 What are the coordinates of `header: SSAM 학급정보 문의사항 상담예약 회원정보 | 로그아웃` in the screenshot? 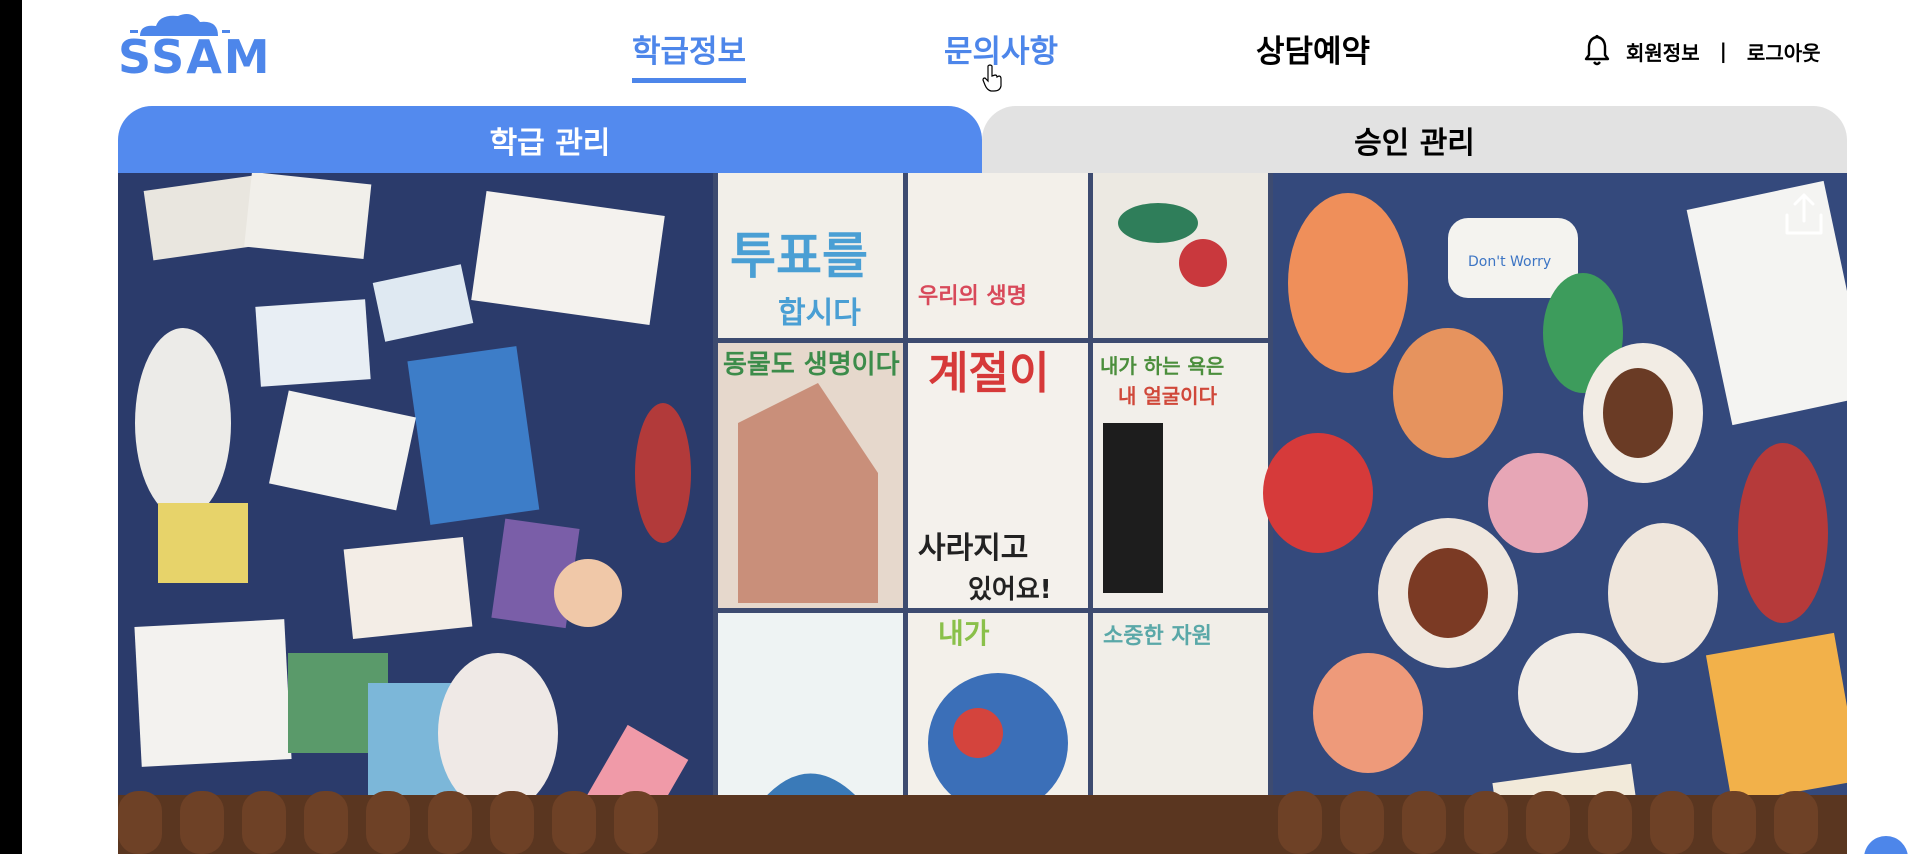 It's located at (972, 50).